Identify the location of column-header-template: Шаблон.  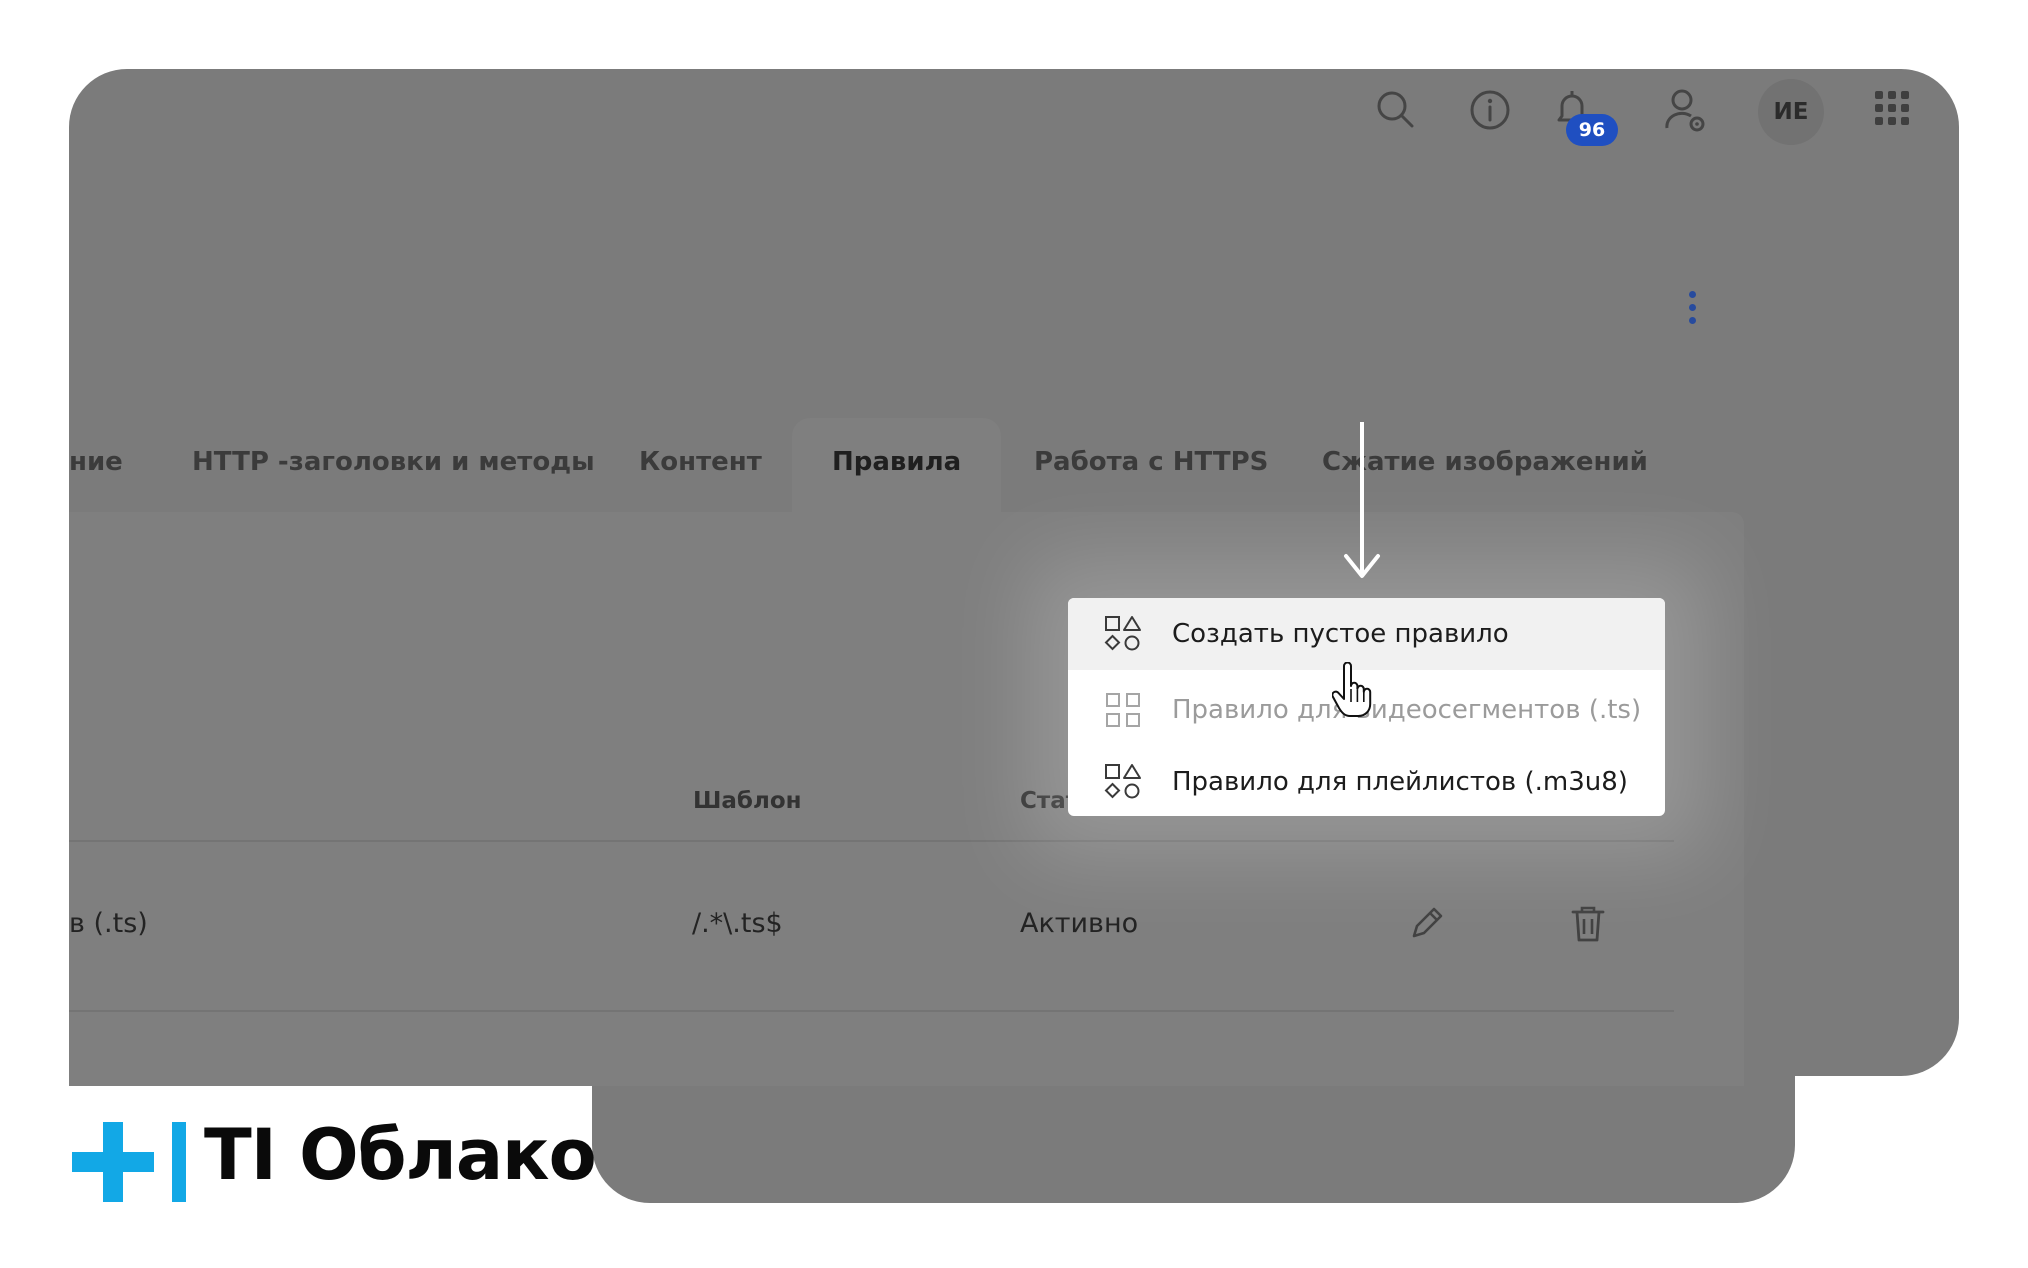
(747, 801).